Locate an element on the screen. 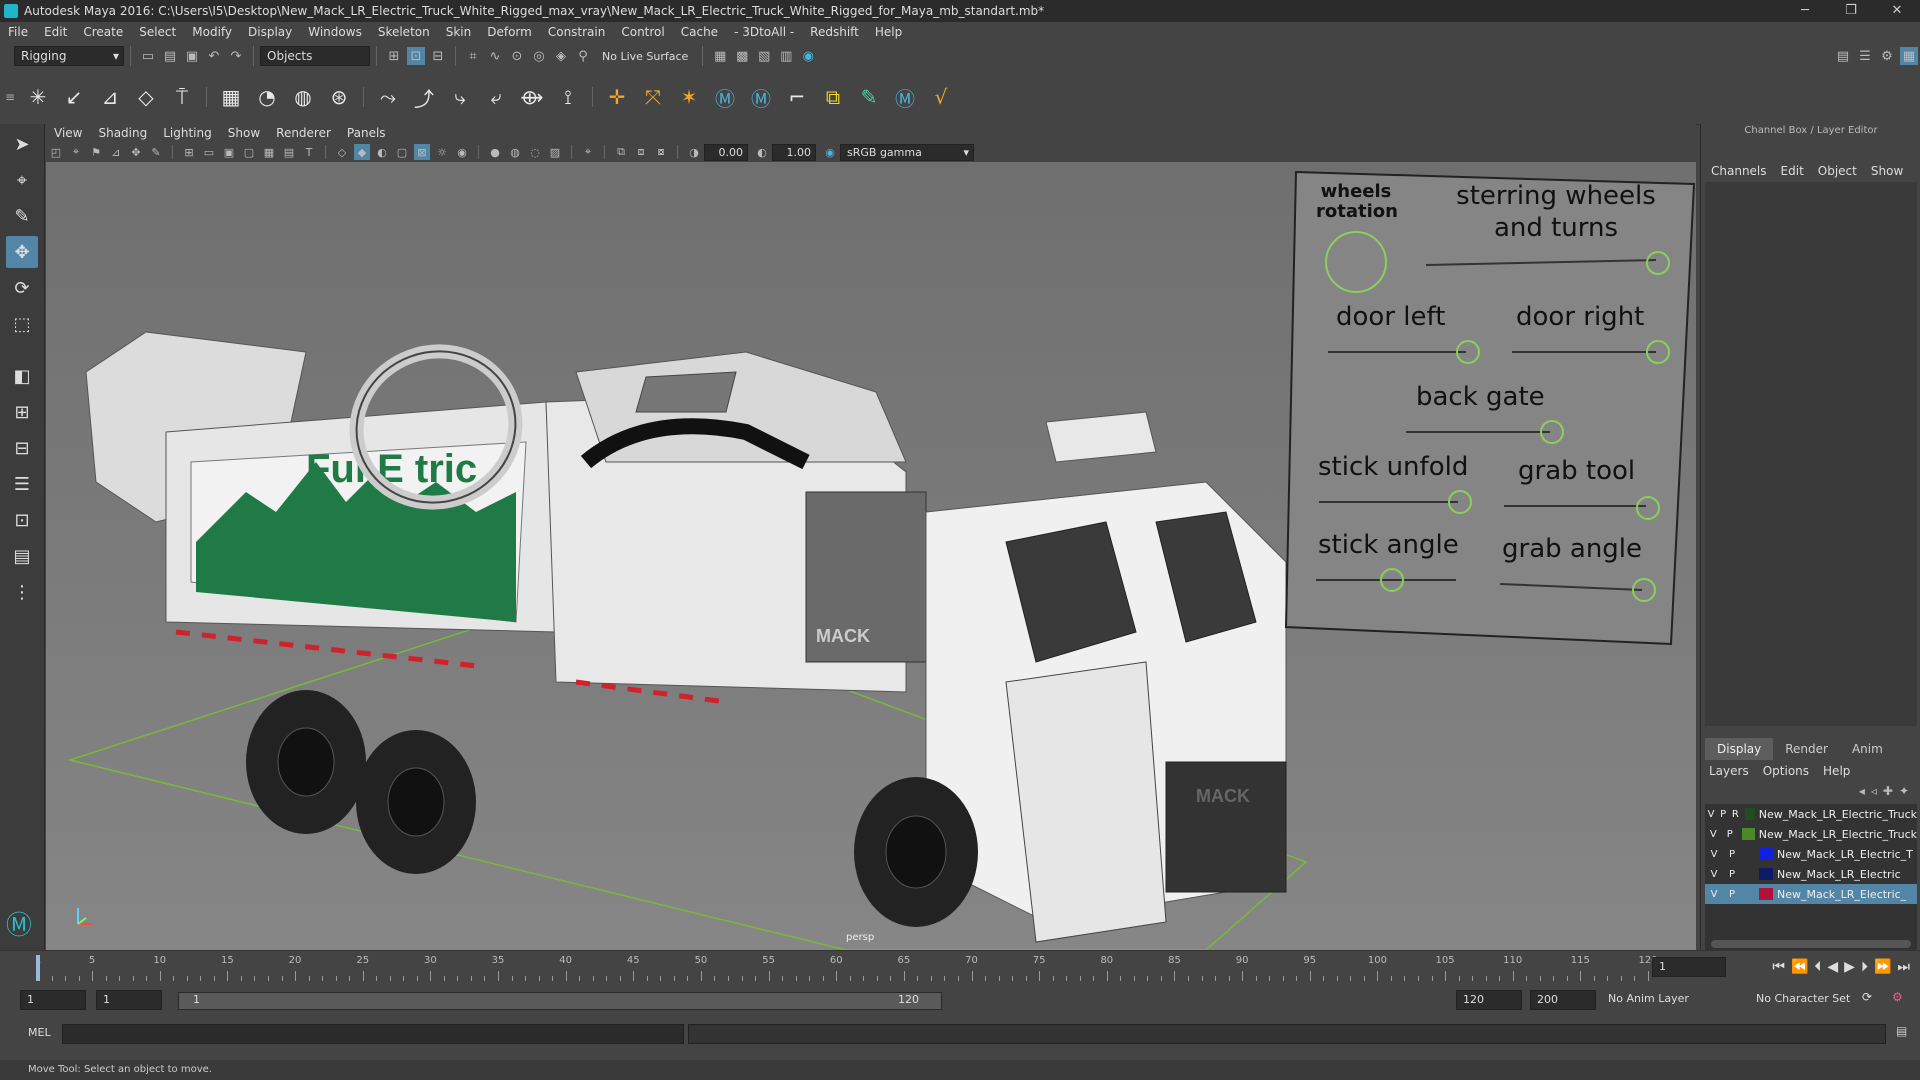 The image size is (1920, 1080). new-scene-icon: ▭ is located at coordinates (148, 56).